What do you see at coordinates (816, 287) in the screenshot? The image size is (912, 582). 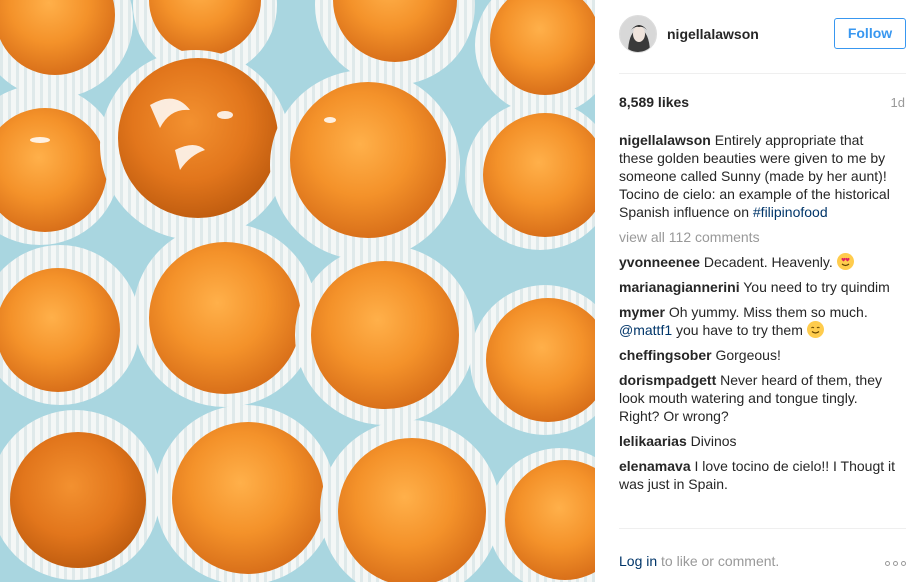 I see `comment-text: You need to try quindim` at bounding box center [816, 287].